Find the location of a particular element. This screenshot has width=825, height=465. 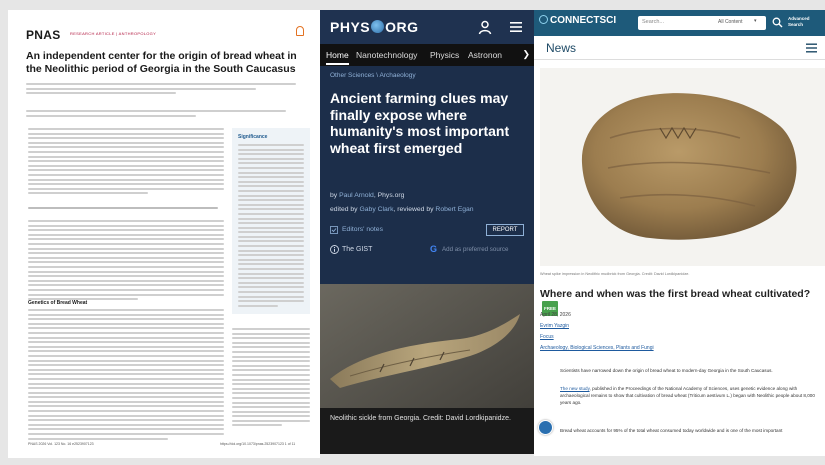

search-icon is located at coordinates (777, 22).